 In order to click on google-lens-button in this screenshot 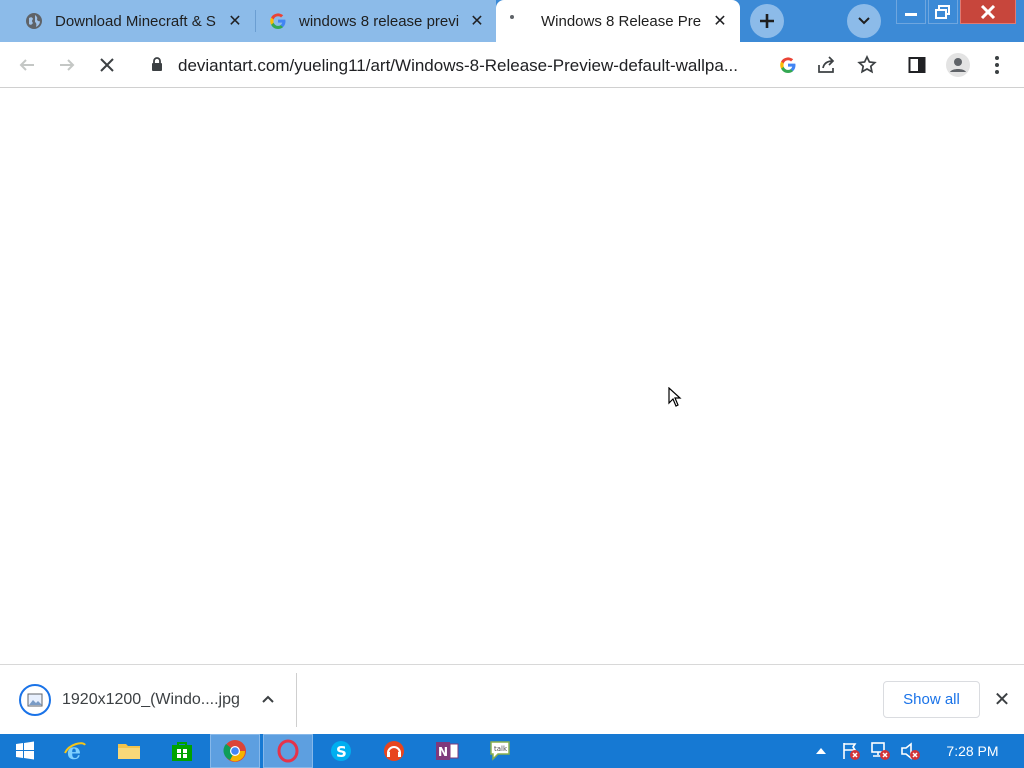, I will do `click(788, 65)`.